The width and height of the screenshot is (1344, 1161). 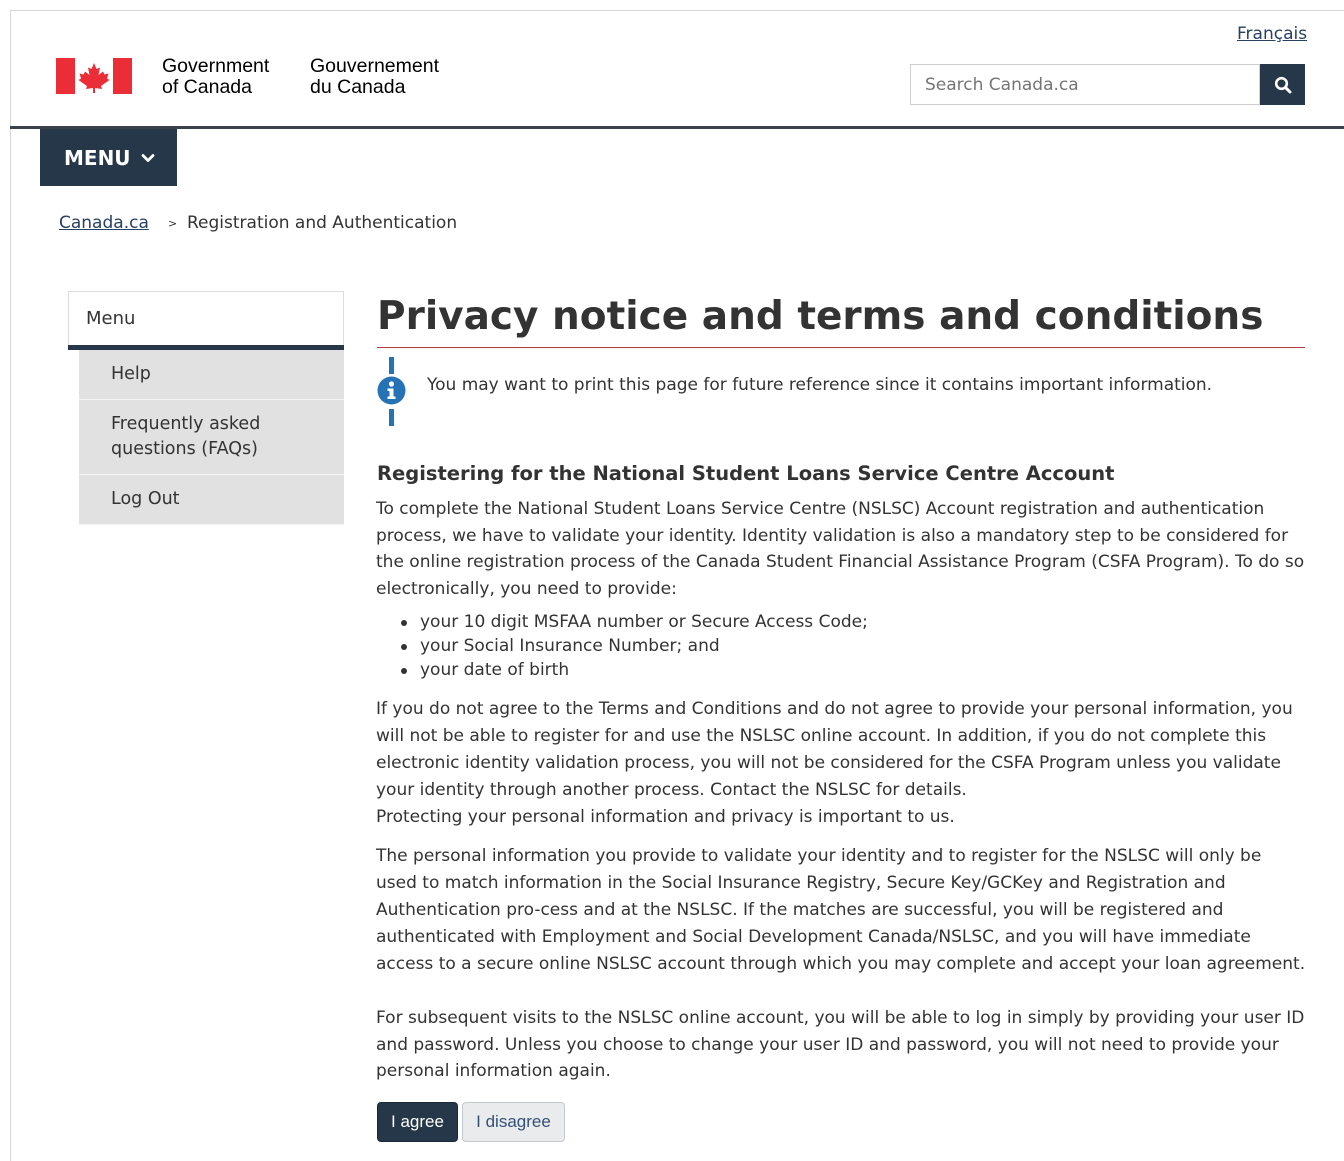 I want to click on side-menu-item-faqs: Frequently asked questions (FAQs), so click(x=211, y=437).